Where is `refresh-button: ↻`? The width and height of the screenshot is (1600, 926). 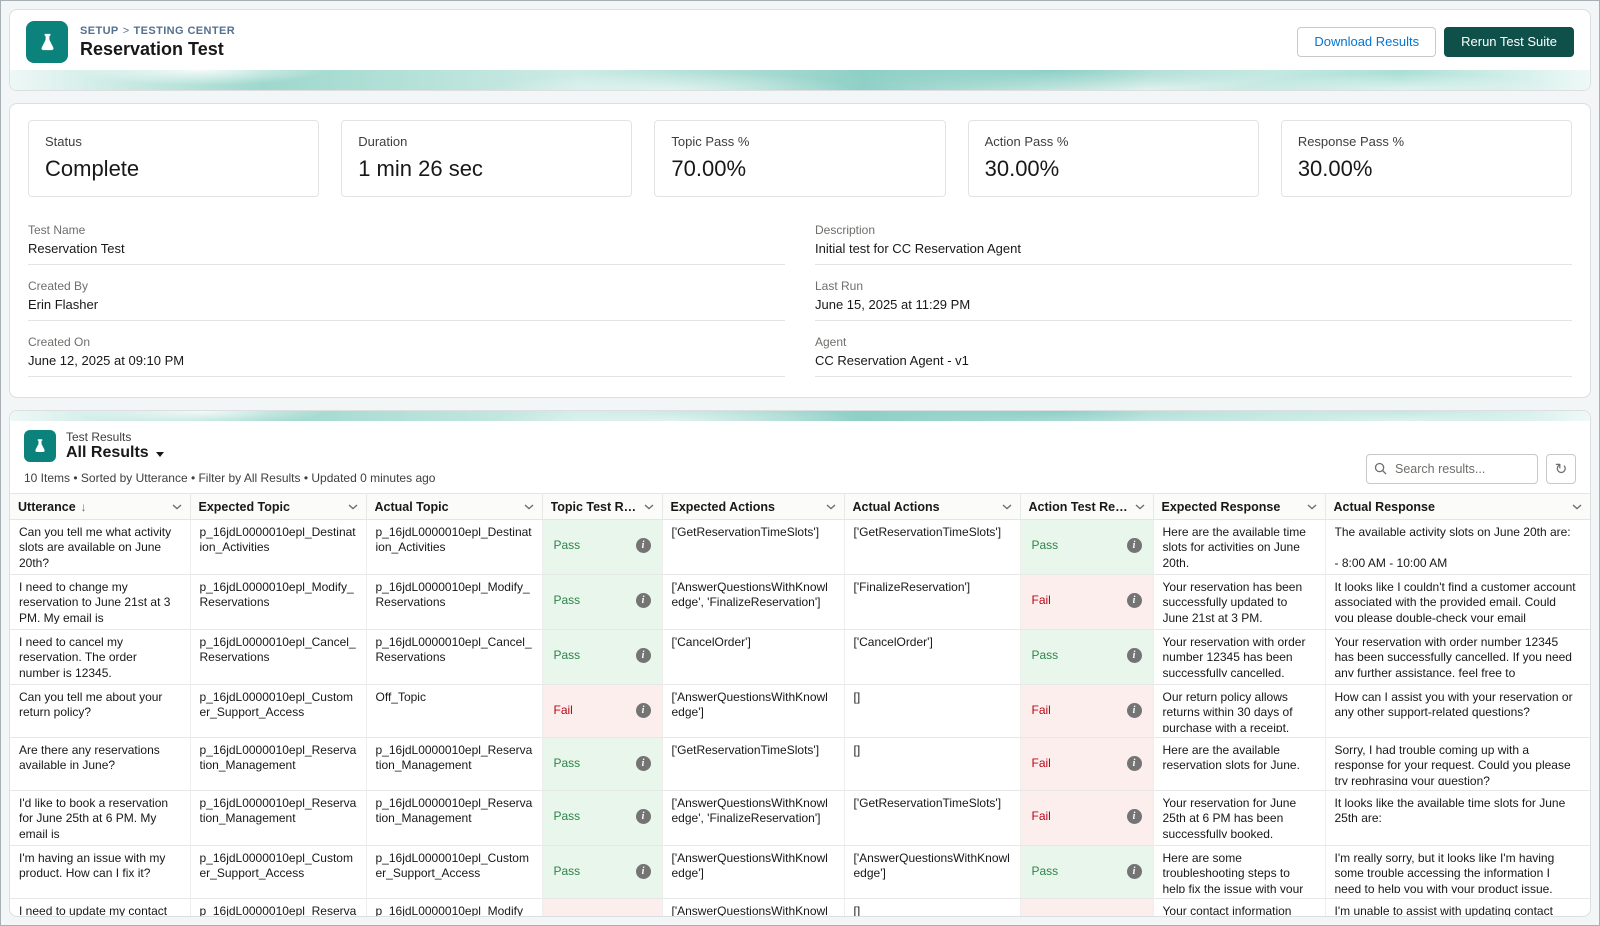
refresh-button: ↻ is located at coordinates (1561, 469).